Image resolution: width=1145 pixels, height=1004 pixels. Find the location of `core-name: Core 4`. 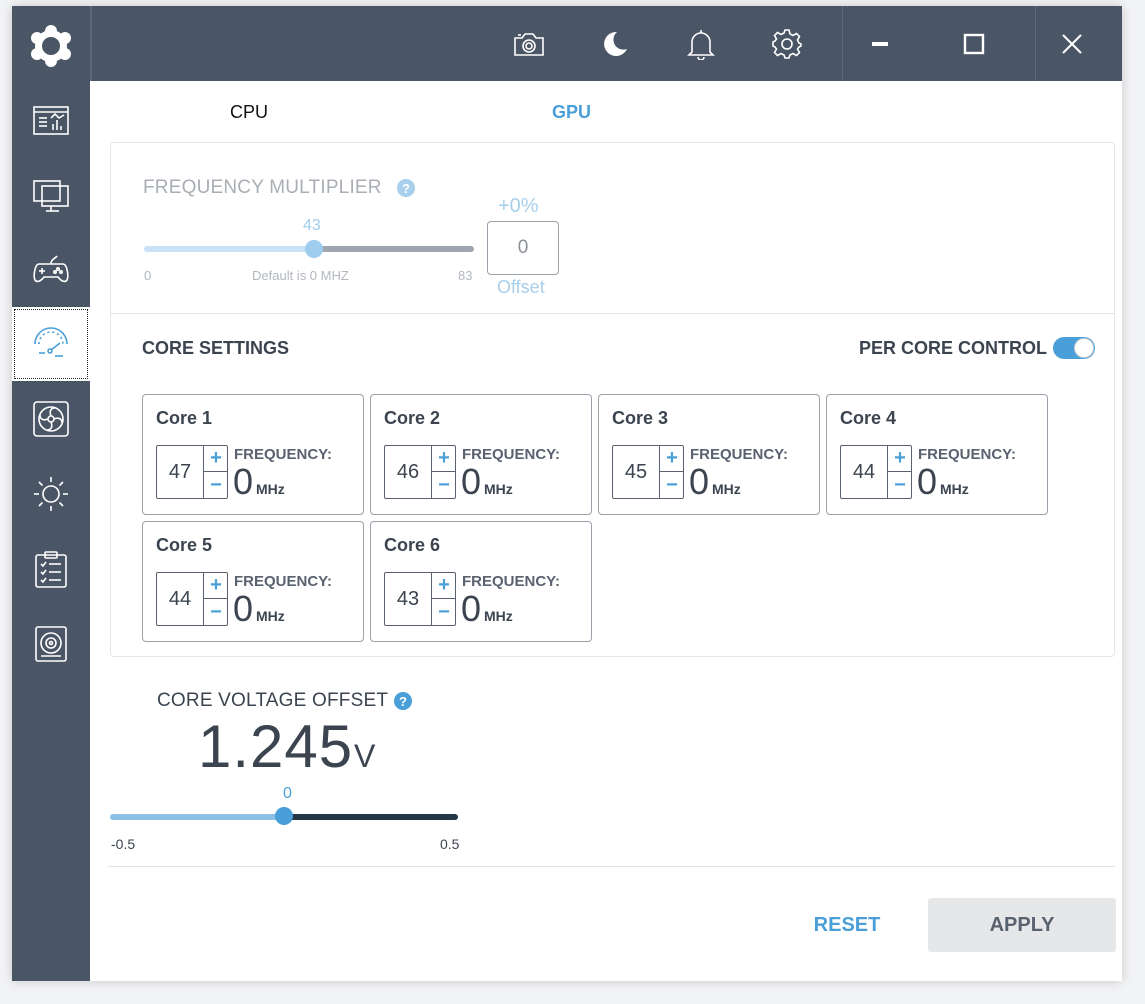

core-name: Core 4 is located at coordinates (868, 418).